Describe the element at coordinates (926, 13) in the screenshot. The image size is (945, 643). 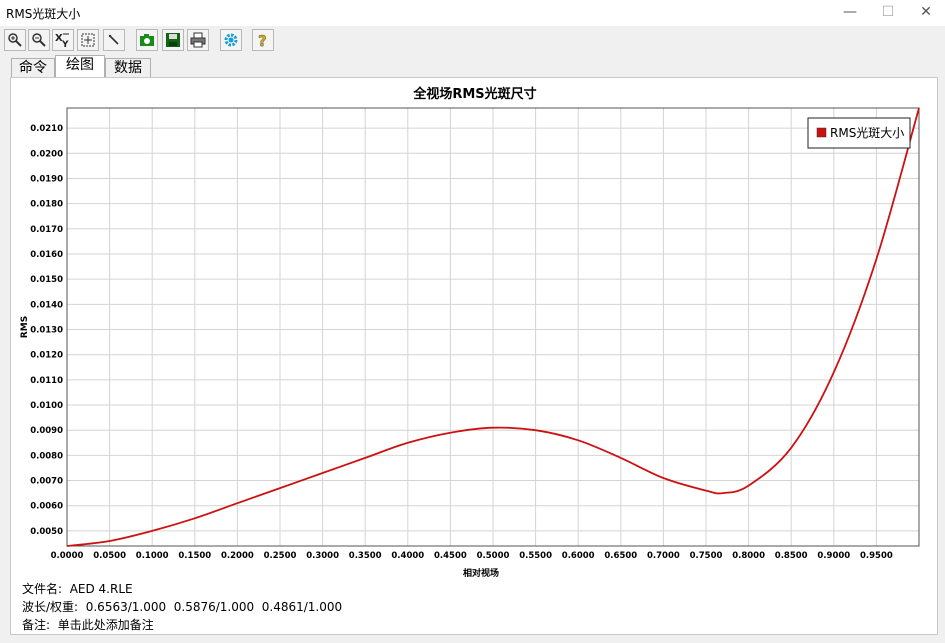
I see `close-button: ✕` at that location.